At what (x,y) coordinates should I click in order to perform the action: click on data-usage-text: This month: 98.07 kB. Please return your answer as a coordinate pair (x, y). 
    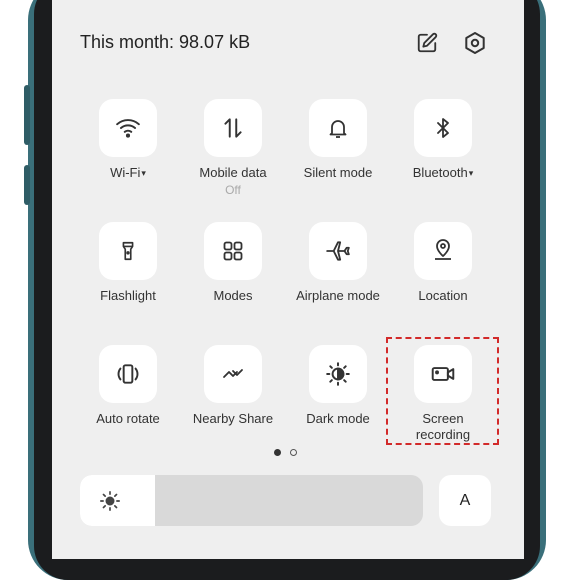
    Looking at the image, I should click on (165, 42).